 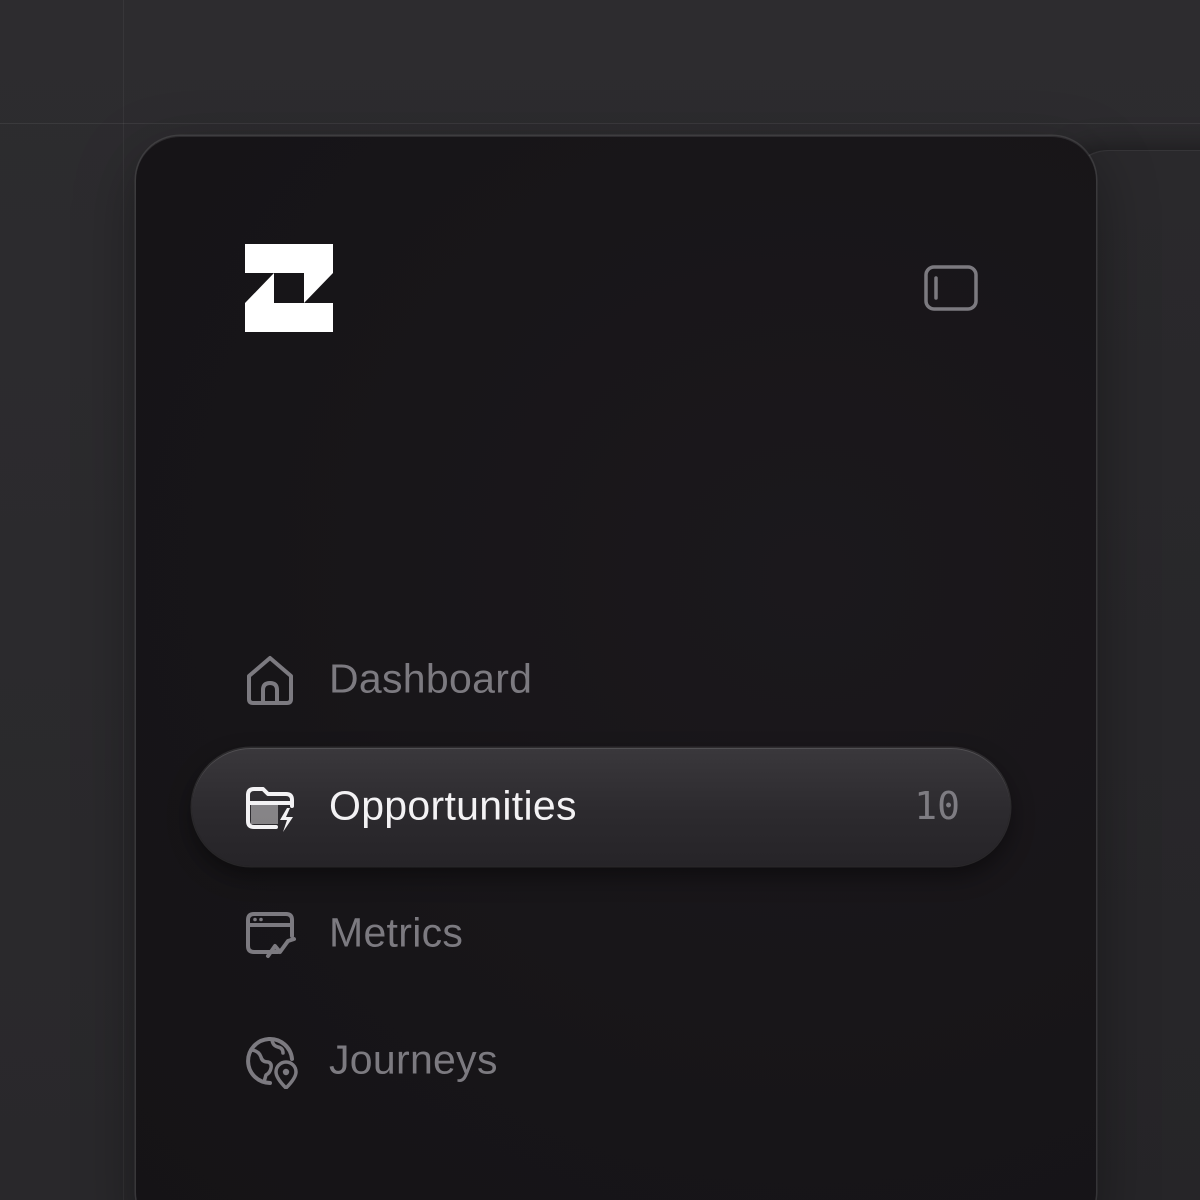 I want to click on guide-line-horizontal, so click(x=600, y=123).